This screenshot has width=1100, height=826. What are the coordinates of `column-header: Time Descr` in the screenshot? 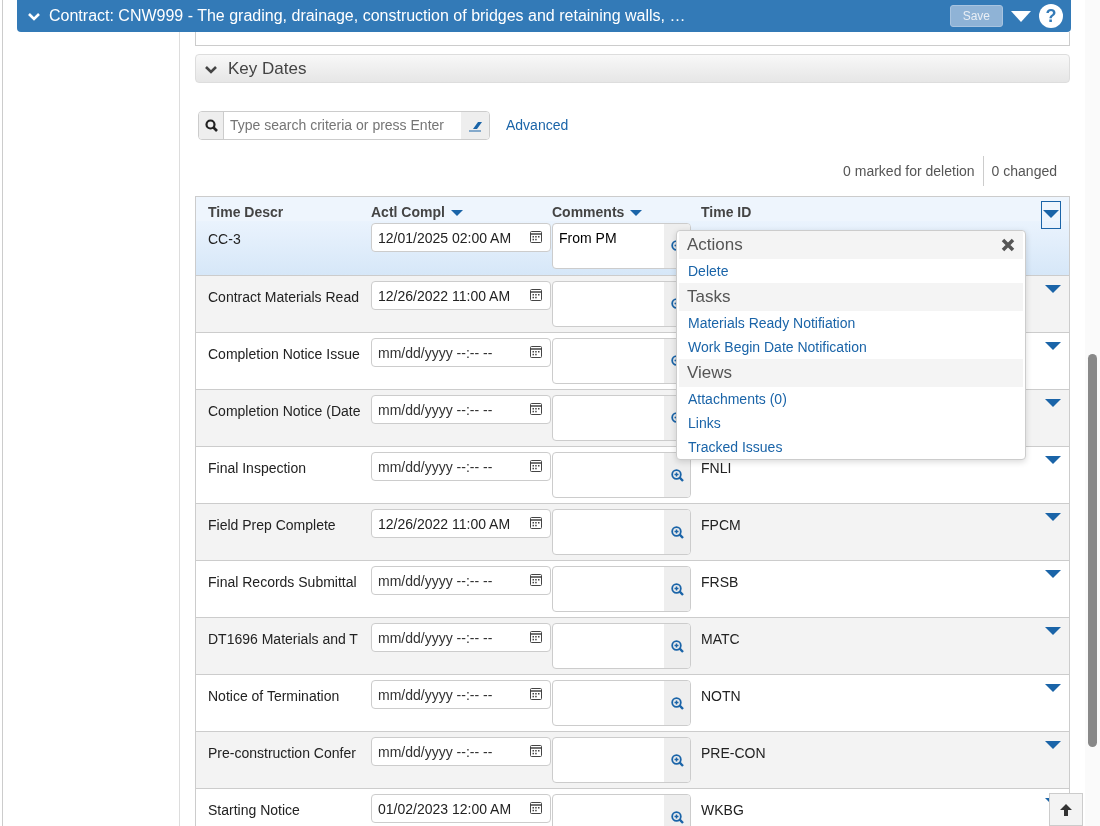 It's located at (246, 212).